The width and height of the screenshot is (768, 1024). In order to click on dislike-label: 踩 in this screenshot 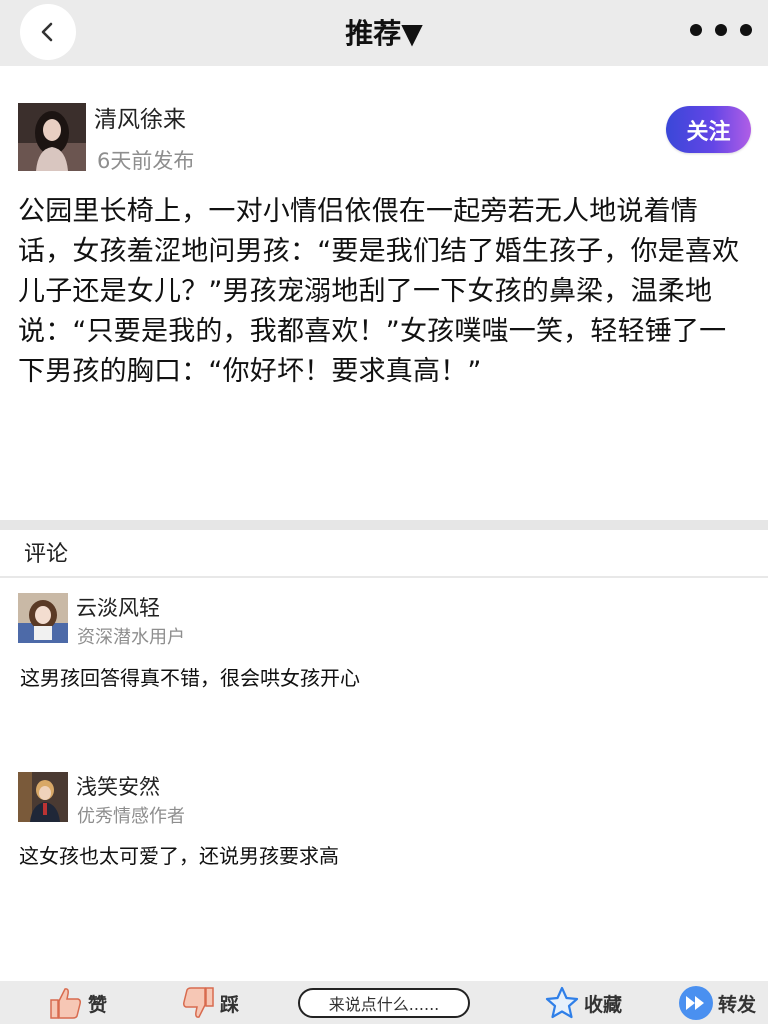, I will do `click(230, 1004)`.